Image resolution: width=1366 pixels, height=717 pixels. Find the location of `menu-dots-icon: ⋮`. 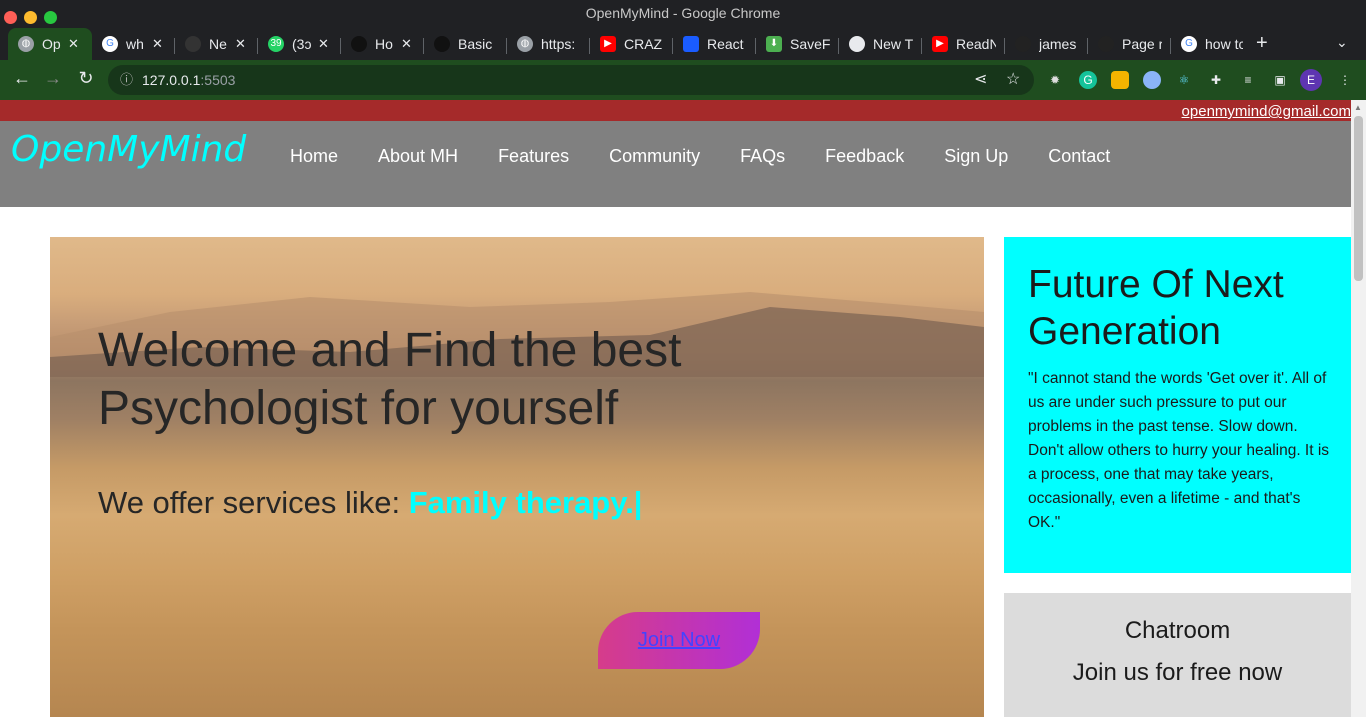

menu-dots-icon: ⋮ is located at coordinates (1345, 80).